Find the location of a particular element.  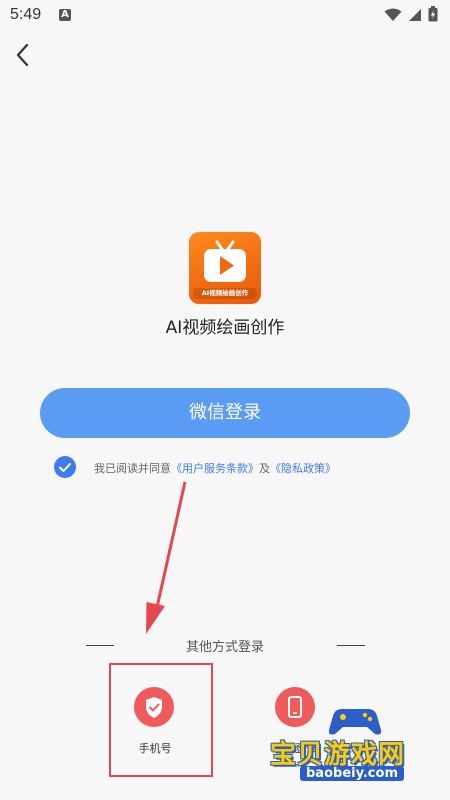

app-logo: AI视频绘画创作 is located at coordinates (225, 268).